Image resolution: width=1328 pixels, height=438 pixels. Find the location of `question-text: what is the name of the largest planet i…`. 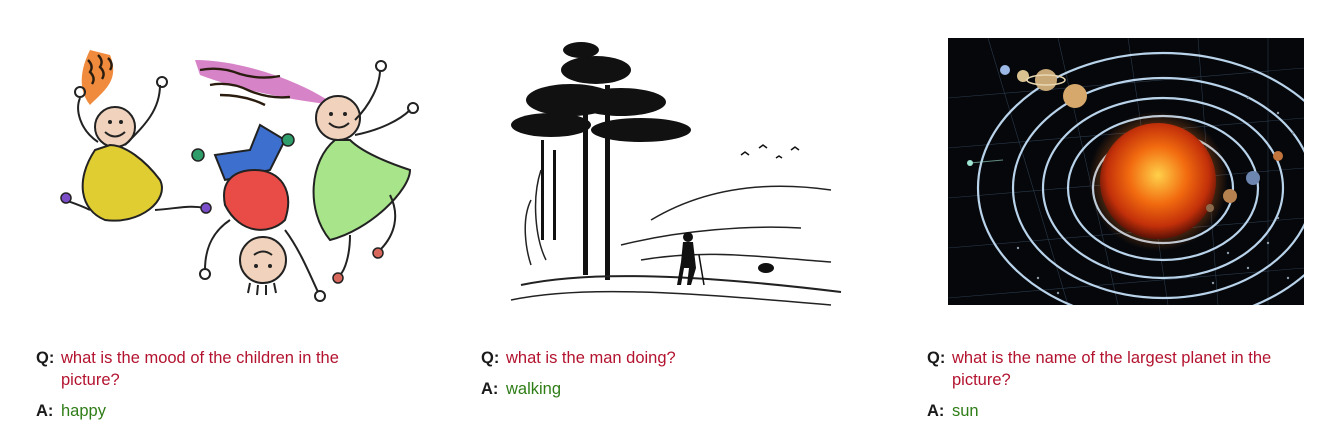

question-text: what is the name of the largest planet i… is located at coordinates (1112, 369).